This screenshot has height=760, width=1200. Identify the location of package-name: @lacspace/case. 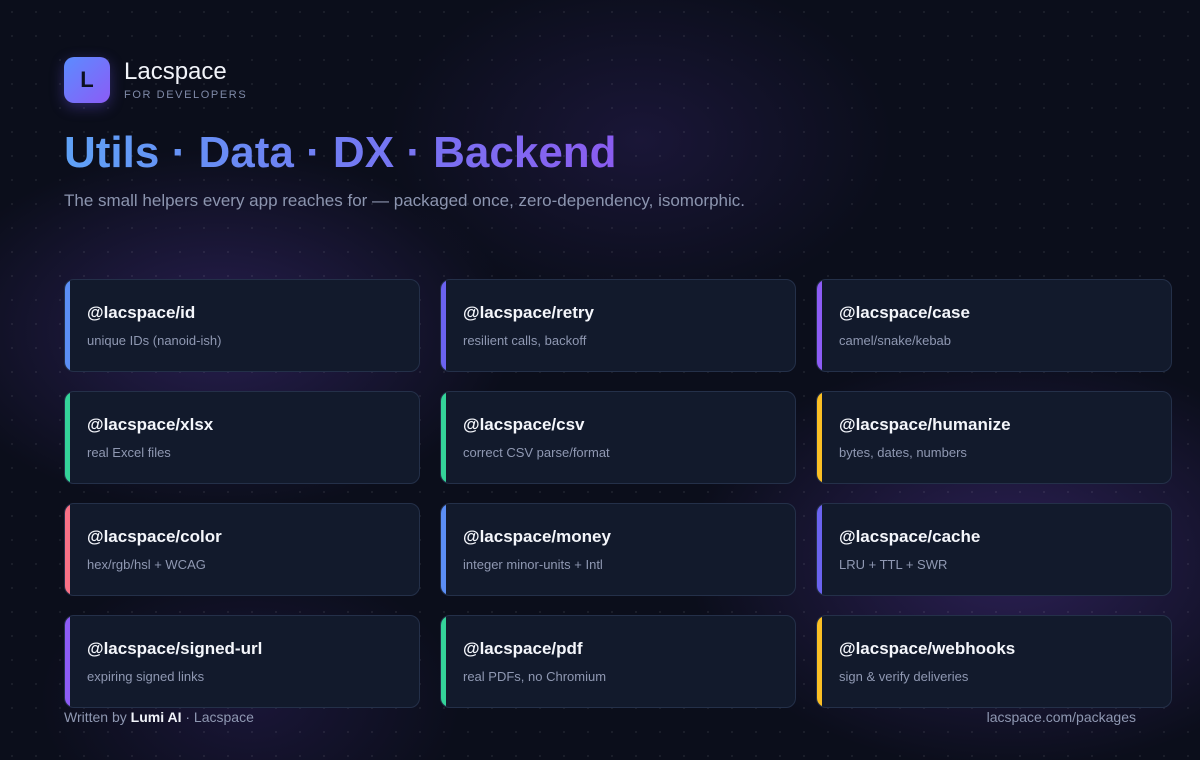
(904, 312).